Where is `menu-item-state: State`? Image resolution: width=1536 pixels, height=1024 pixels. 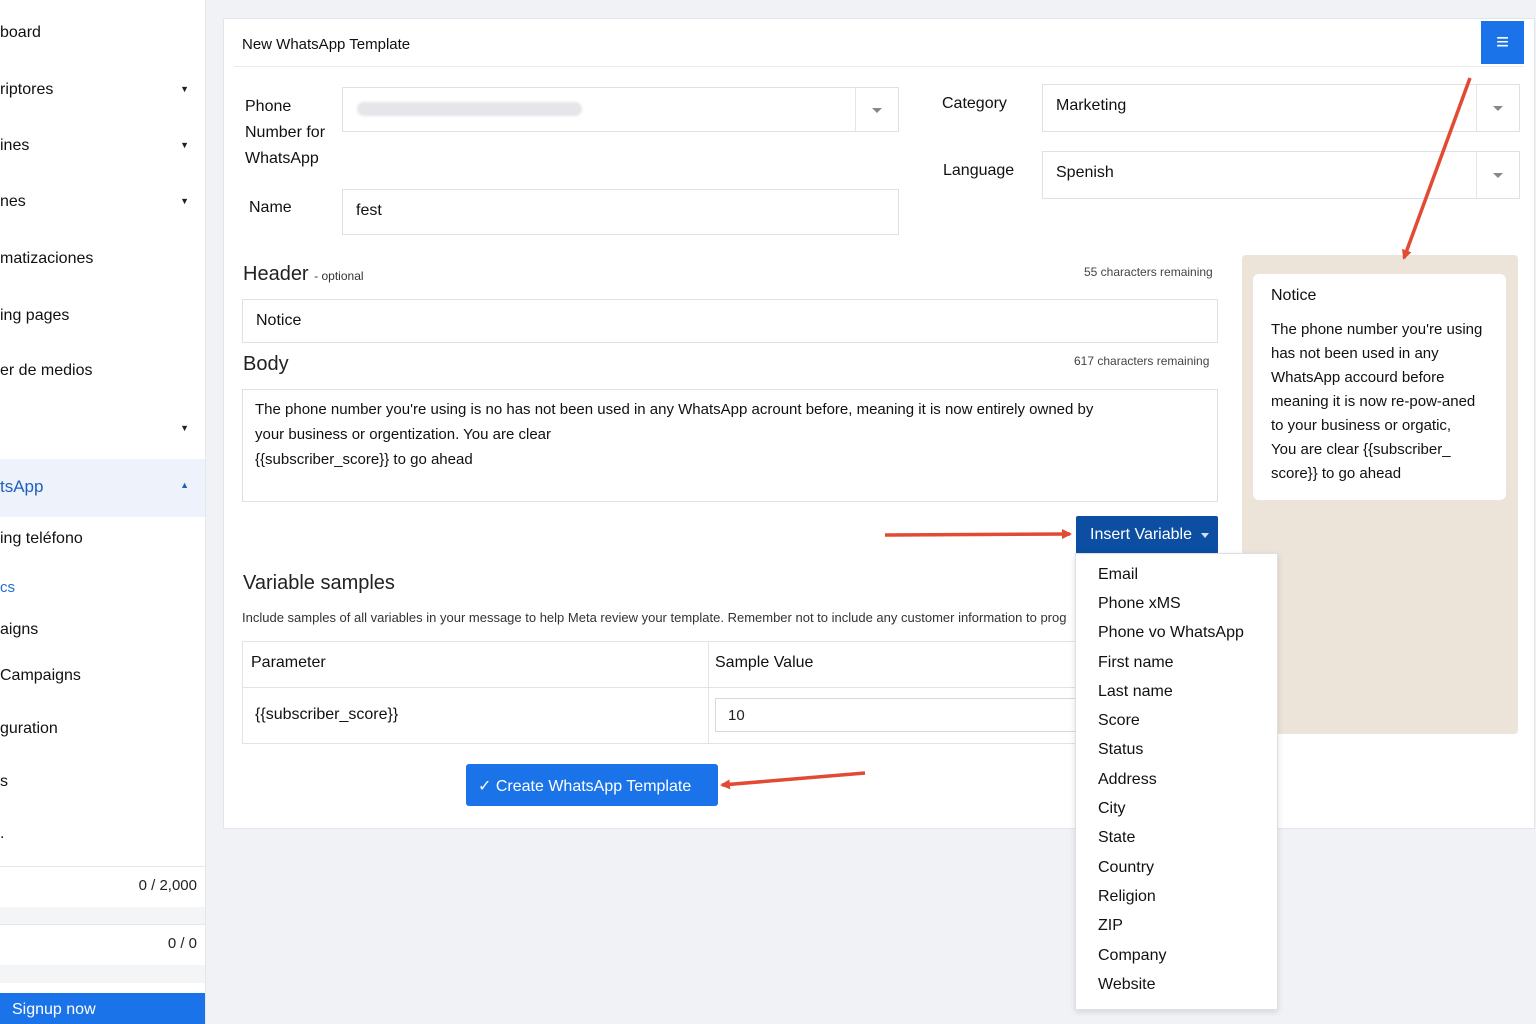 menu-item-state: State is located at coordinates (1116, 838).